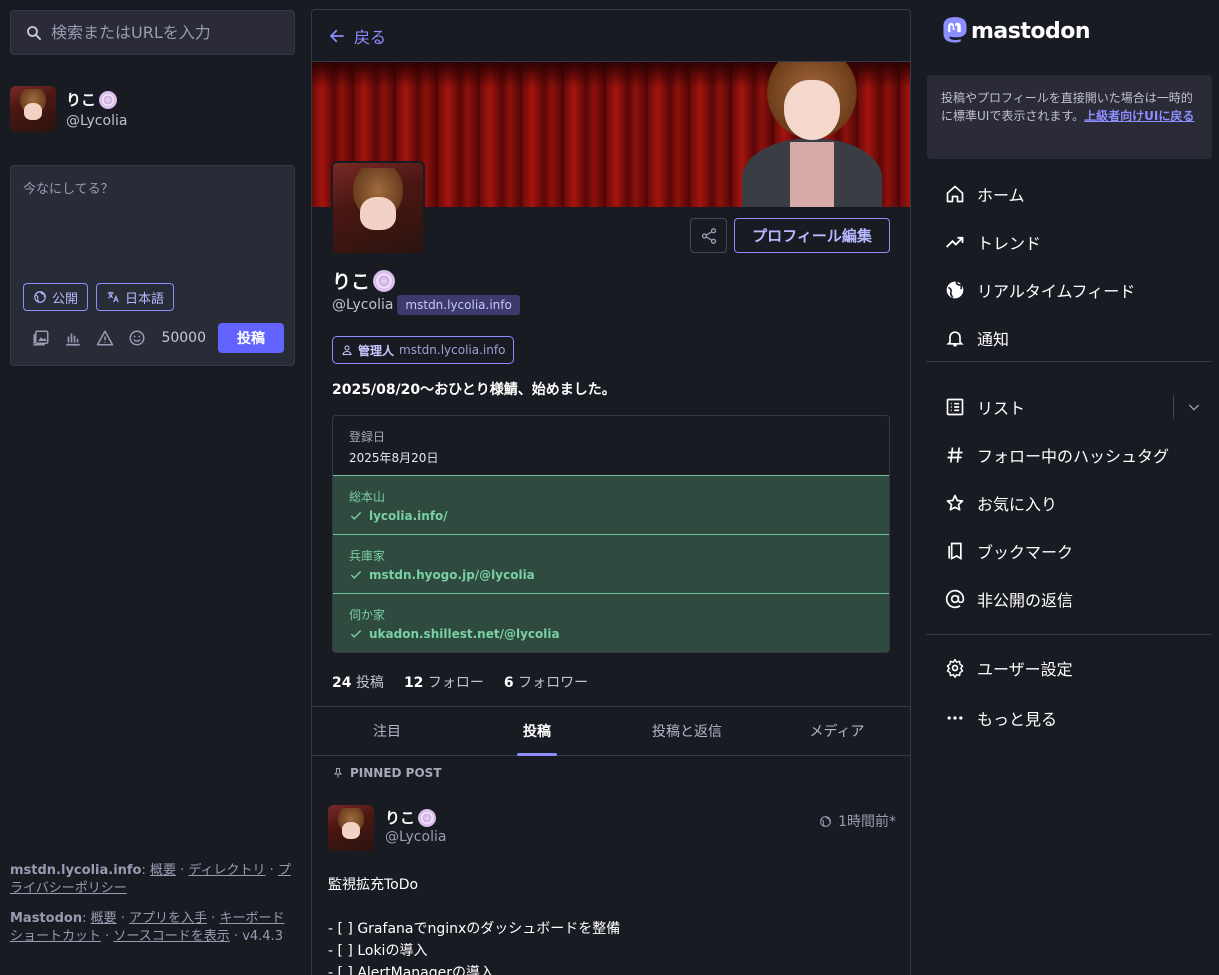 This screenshot has height=975, width=1219. I want to click on profile-field-joined: 登録日 2025年8月20日, so click(611, 445).